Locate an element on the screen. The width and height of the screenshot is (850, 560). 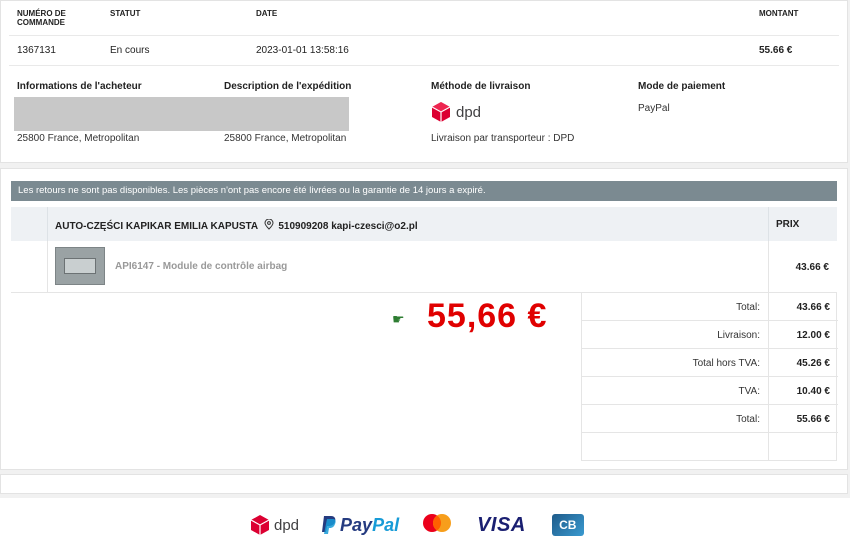
product-thumbnail is located at coordinates (80, 266).